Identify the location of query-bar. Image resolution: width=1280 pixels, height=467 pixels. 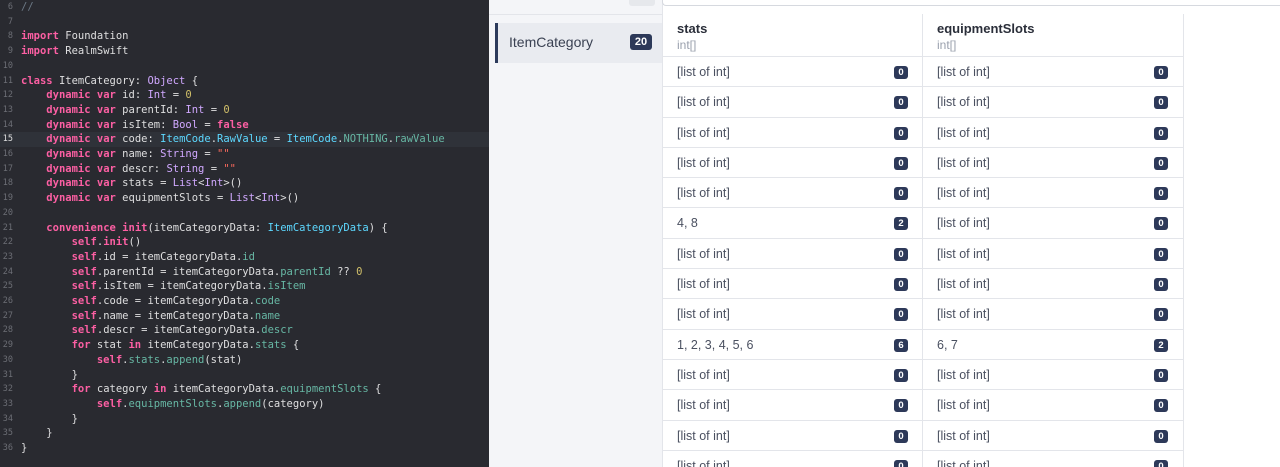
(971, 3).